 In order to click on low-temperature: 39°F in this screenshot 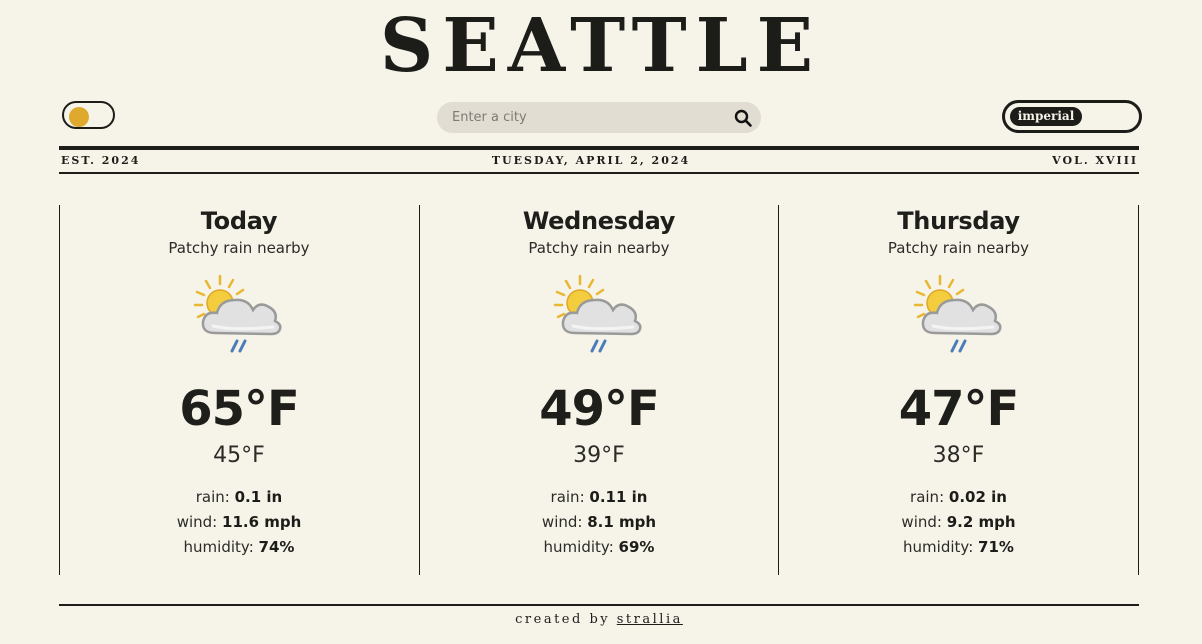, I will do `click(599, 455)`.